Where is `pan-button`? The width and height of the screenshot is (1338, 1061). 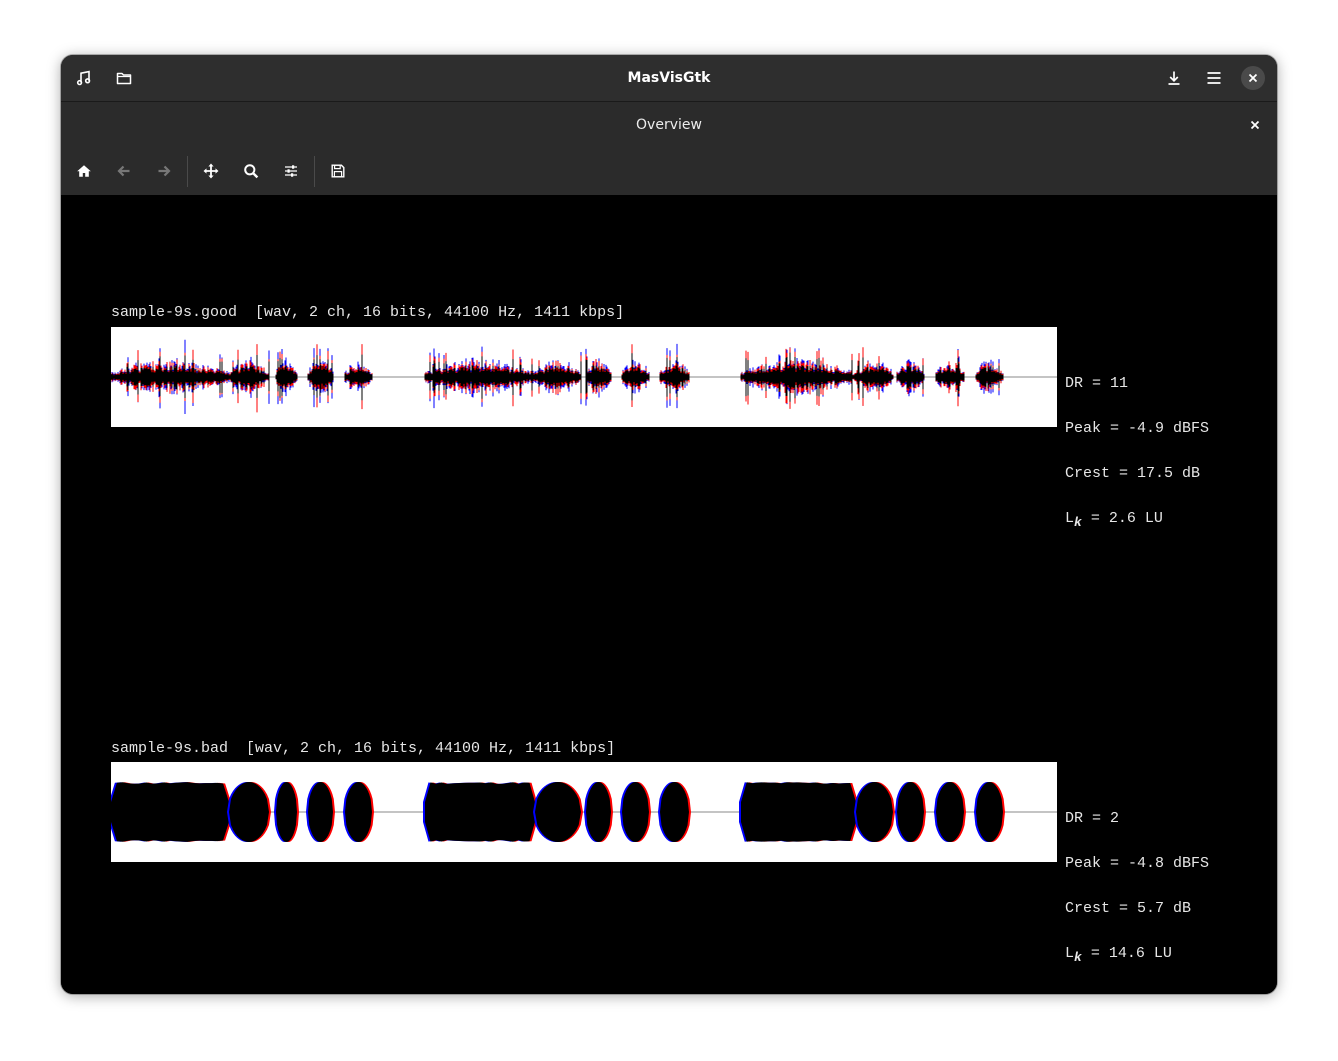
pan-button is located at coordinates (211, 171).